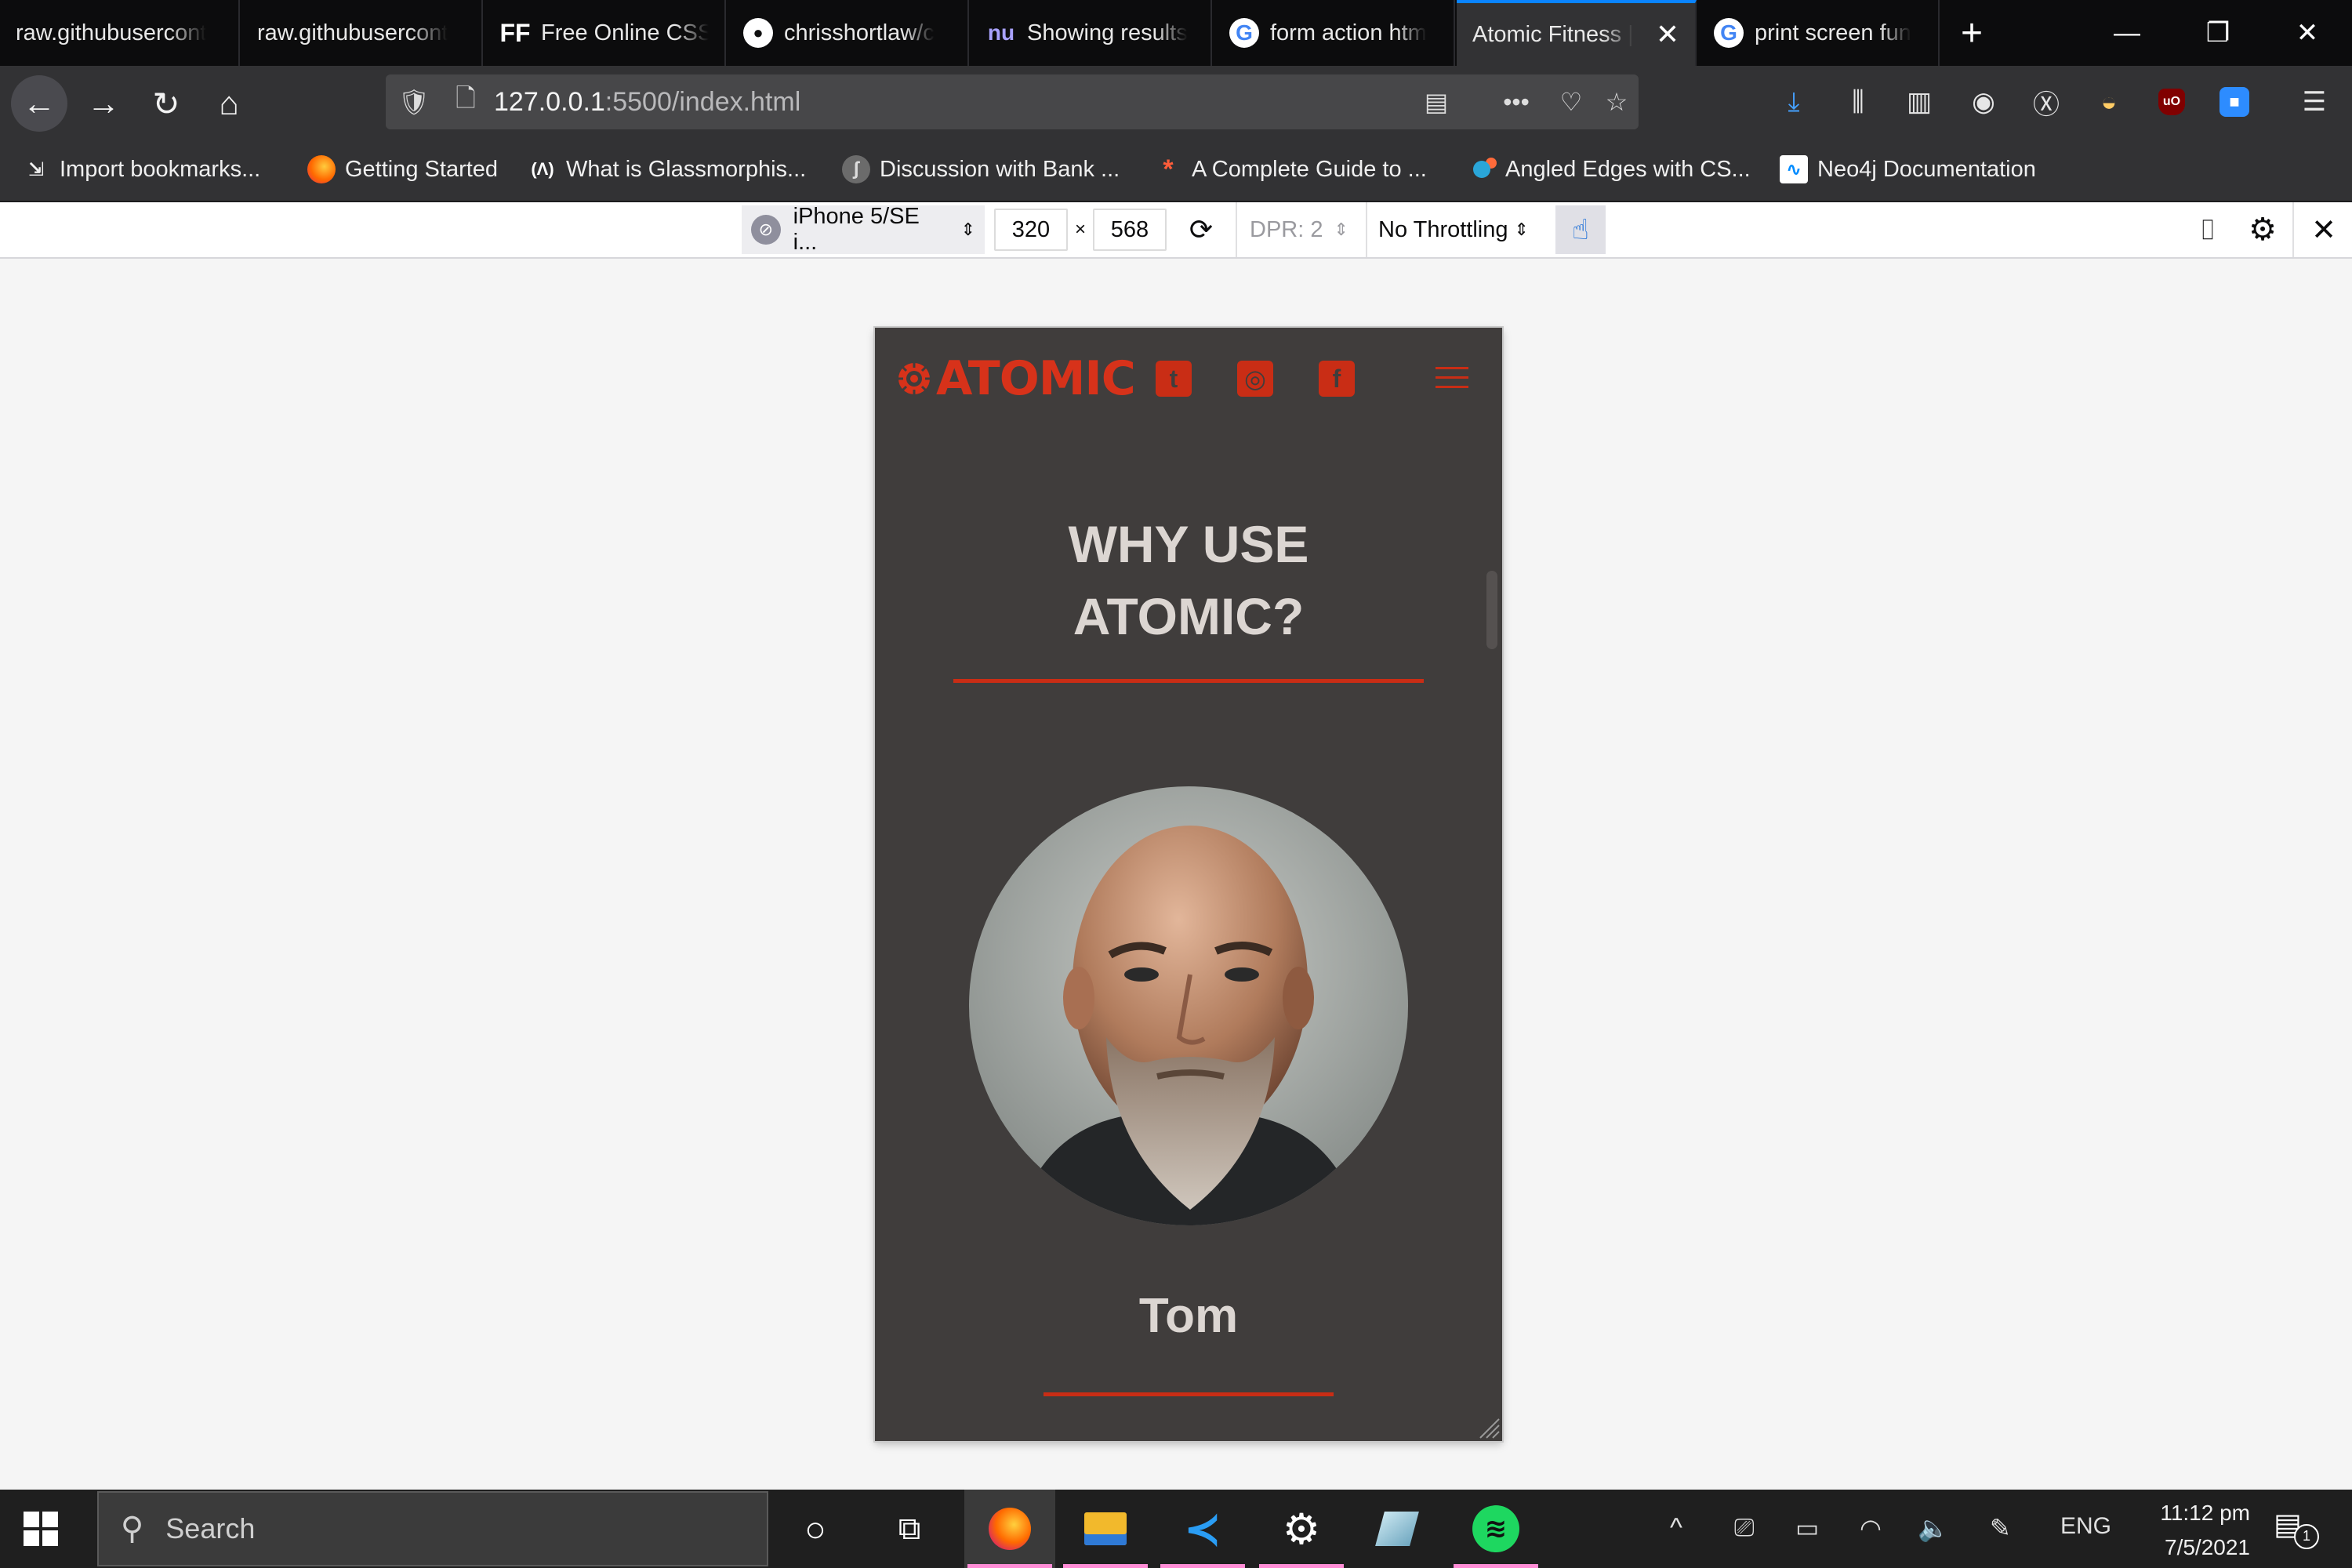 Image resolution: width=2352 pixels, height=1568 pixels. What do you see at coordinates (848, 33) in the screenshot?
I see `tab-github: ● chrisshortlaw/c` at bounding box center [848, 33].